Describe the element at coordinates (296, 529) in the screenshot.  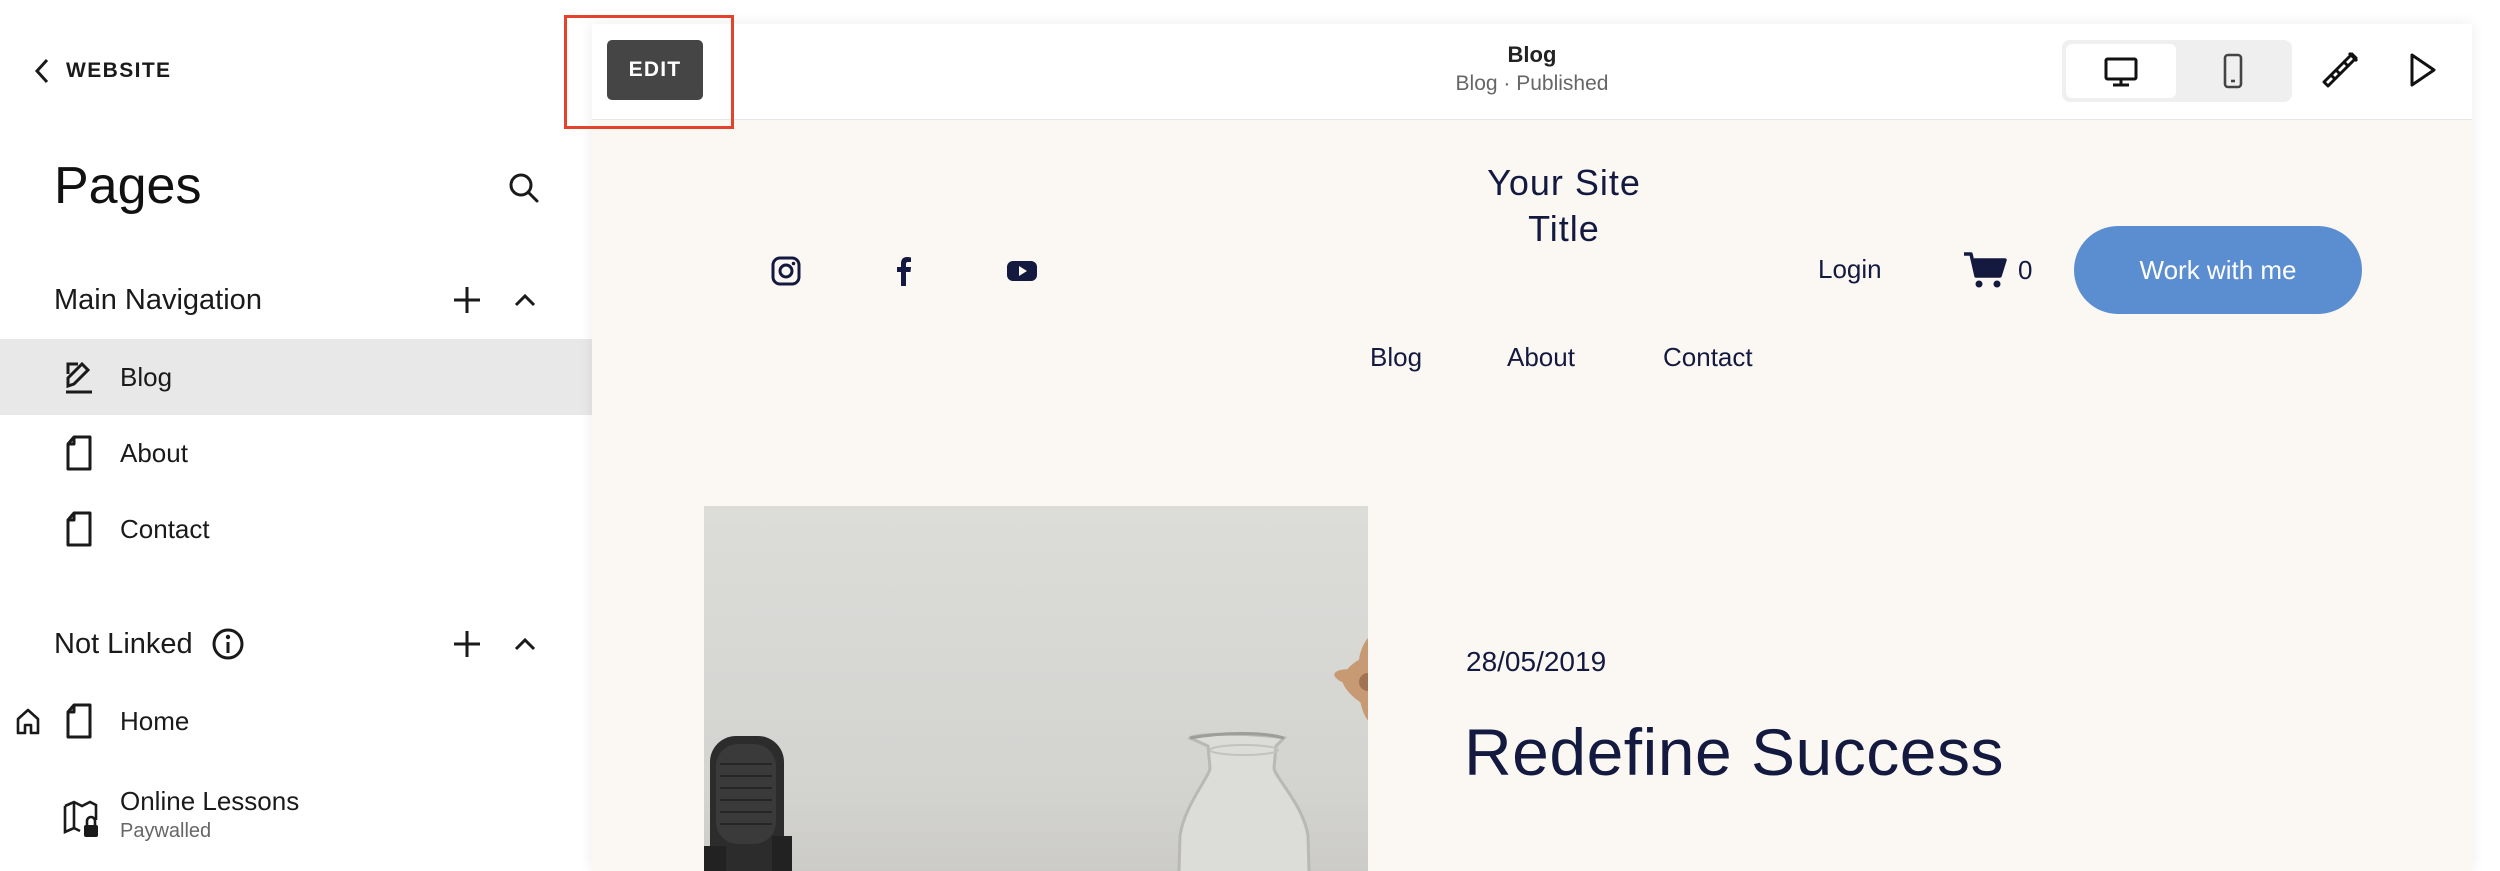
I see `sidebar-item-contact: Contact` at that location.